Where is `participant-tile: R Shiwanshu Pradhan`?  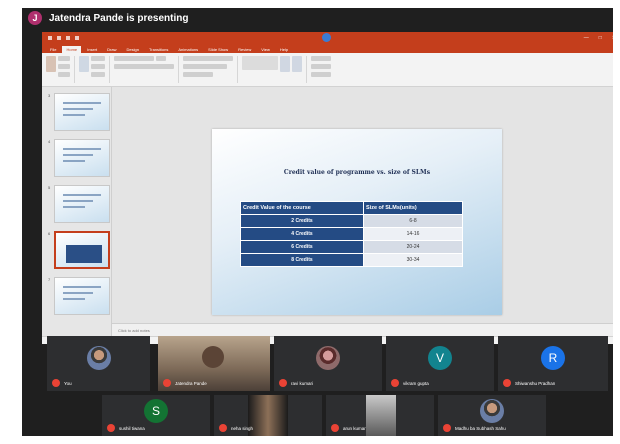
participant-tile: R Shiwanshu Pradhan is located at coordinates (553, 363).